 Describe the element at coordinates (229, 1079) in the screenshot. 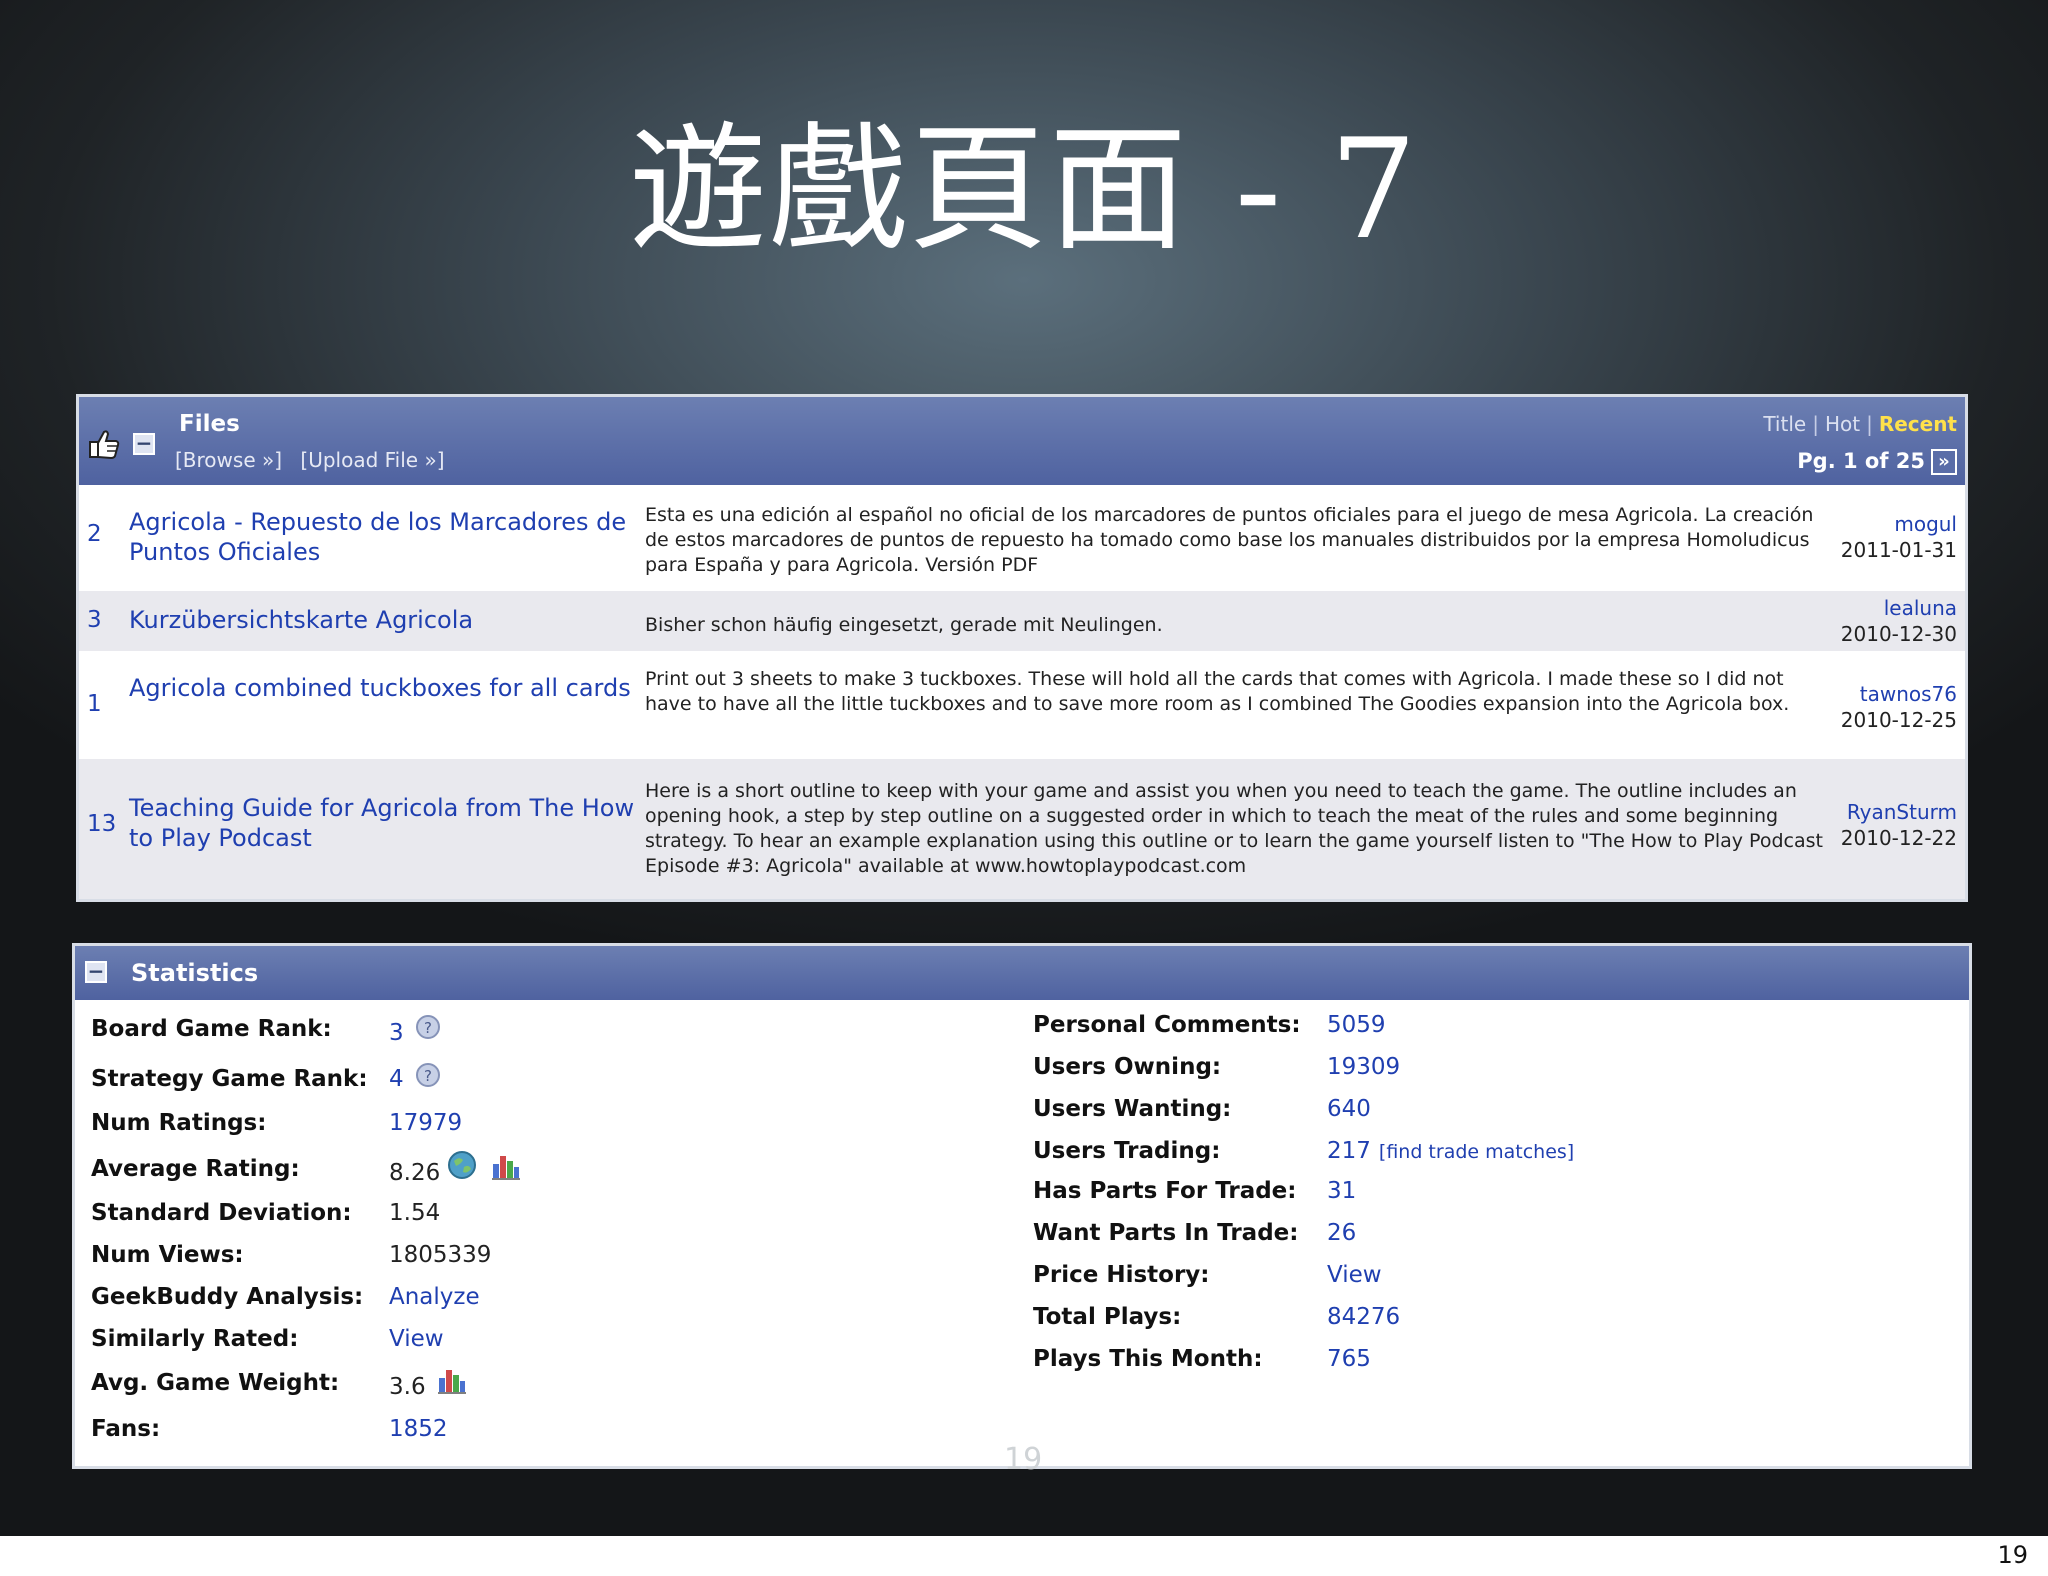

I see `stat-label: Strategy Game Rank:` at that location.